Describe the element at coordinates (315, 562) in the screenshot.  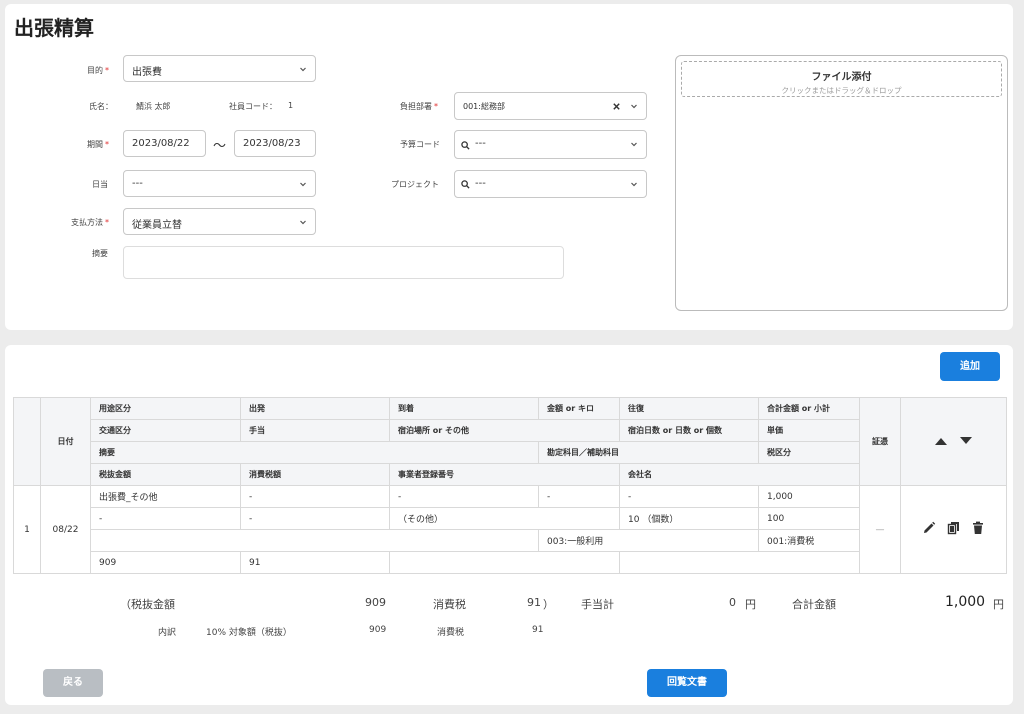
I see `table-cell: 91` at that location.